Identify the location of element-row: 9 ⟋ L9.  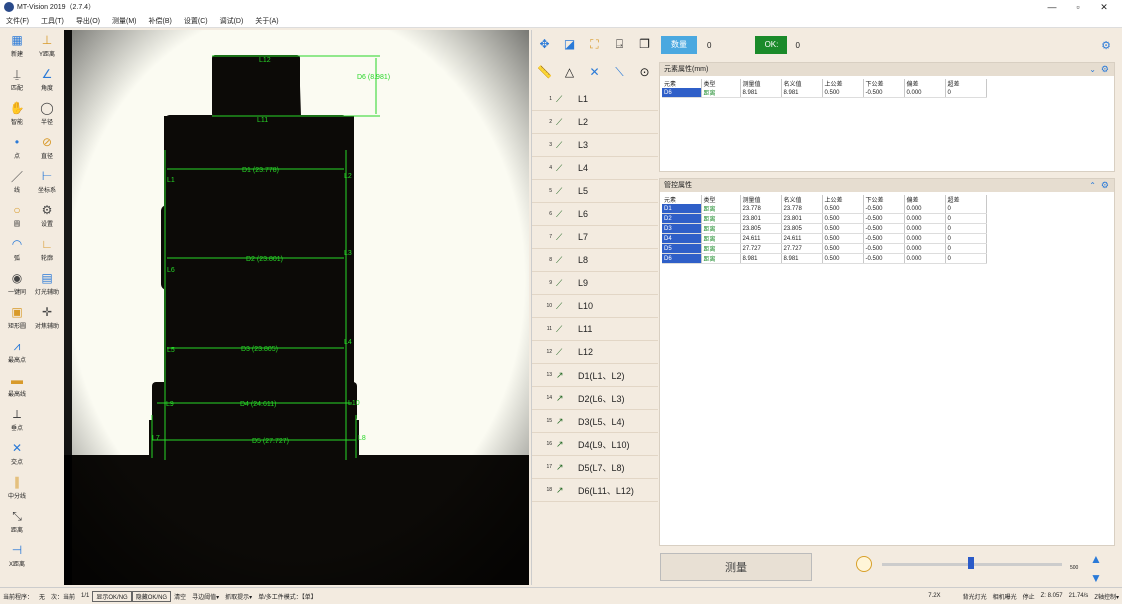
(595, 283).